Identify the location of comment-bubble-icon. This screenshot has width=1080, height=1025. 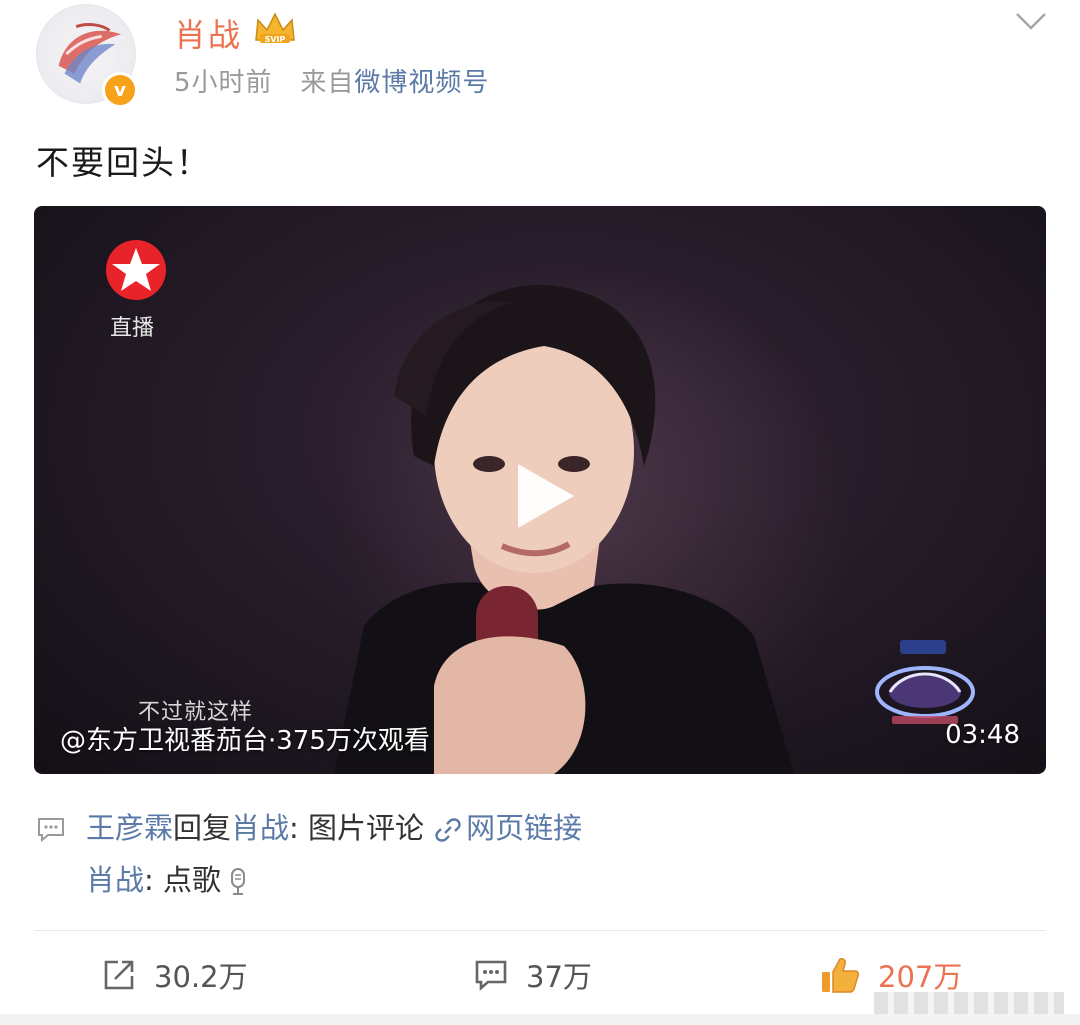
(51, 830).